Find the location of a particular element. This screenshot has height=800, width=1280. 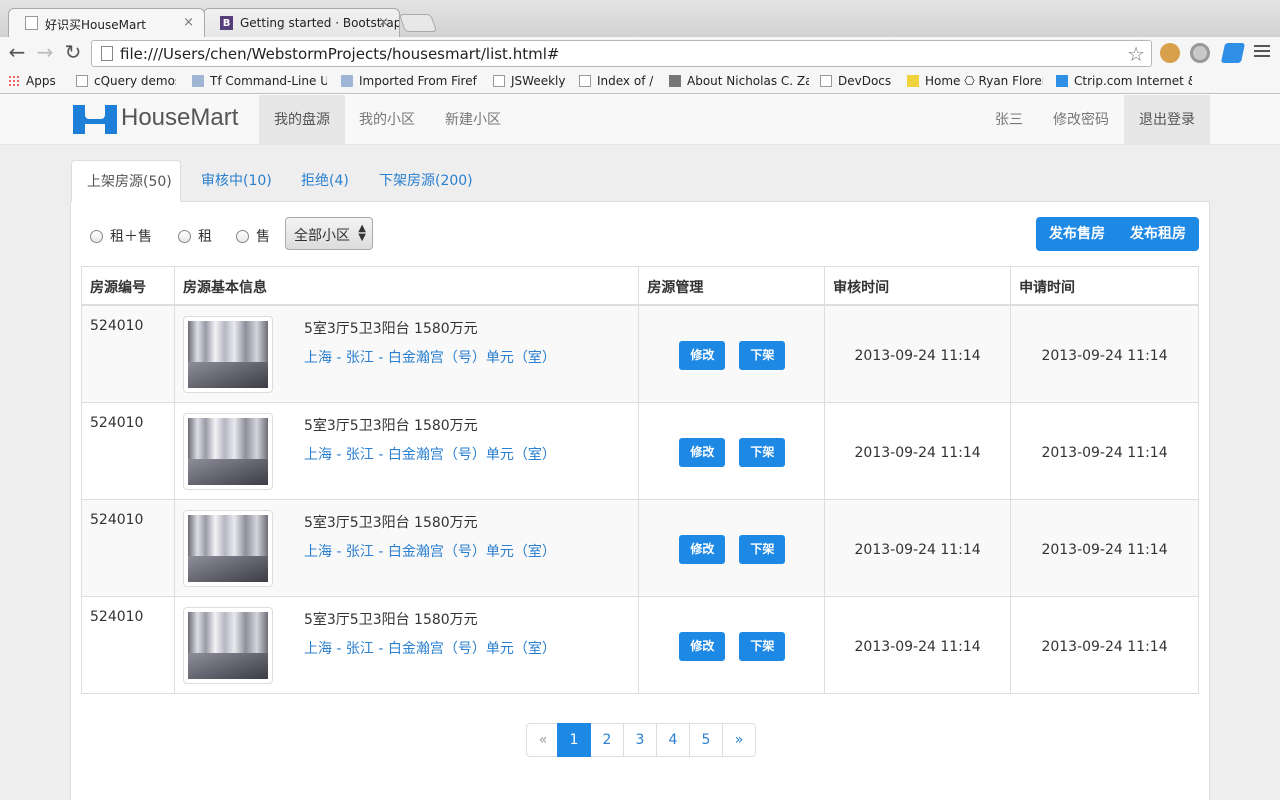

radio-rent-and-sale: 租＋售 is located at coordinates (121, 236).